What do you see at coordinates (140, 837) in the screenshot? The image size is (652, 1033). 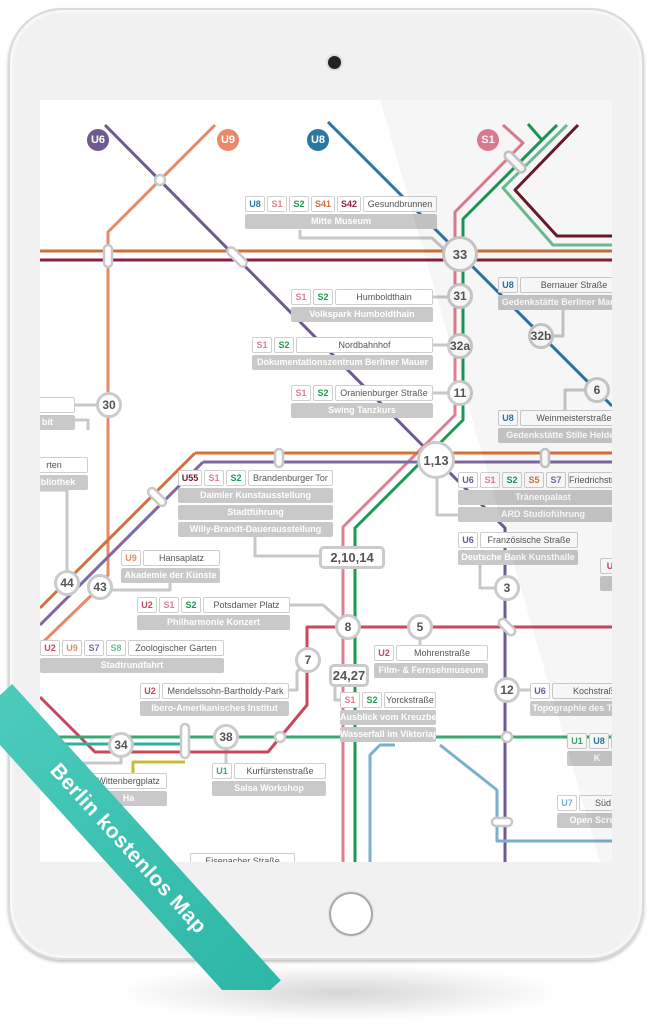 I see `berlin-map-ribbon: Berlin kostenlos Map` at bounding box center [140, 837].